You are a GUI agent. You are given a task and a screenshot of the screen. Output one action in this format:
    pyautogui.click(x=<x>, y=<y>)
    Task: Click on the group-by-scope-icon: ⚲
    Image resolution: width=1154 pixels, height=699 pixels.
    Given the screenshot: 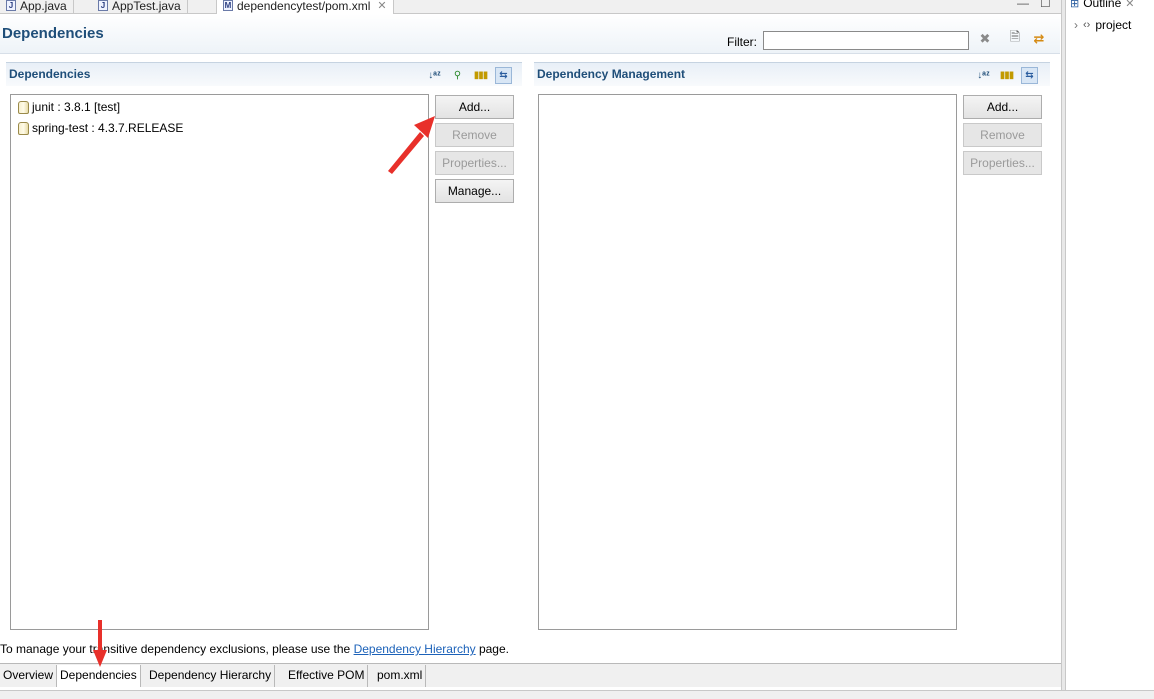 What is the action you would take?
    pyautogui.click(x=457, y=75)
    